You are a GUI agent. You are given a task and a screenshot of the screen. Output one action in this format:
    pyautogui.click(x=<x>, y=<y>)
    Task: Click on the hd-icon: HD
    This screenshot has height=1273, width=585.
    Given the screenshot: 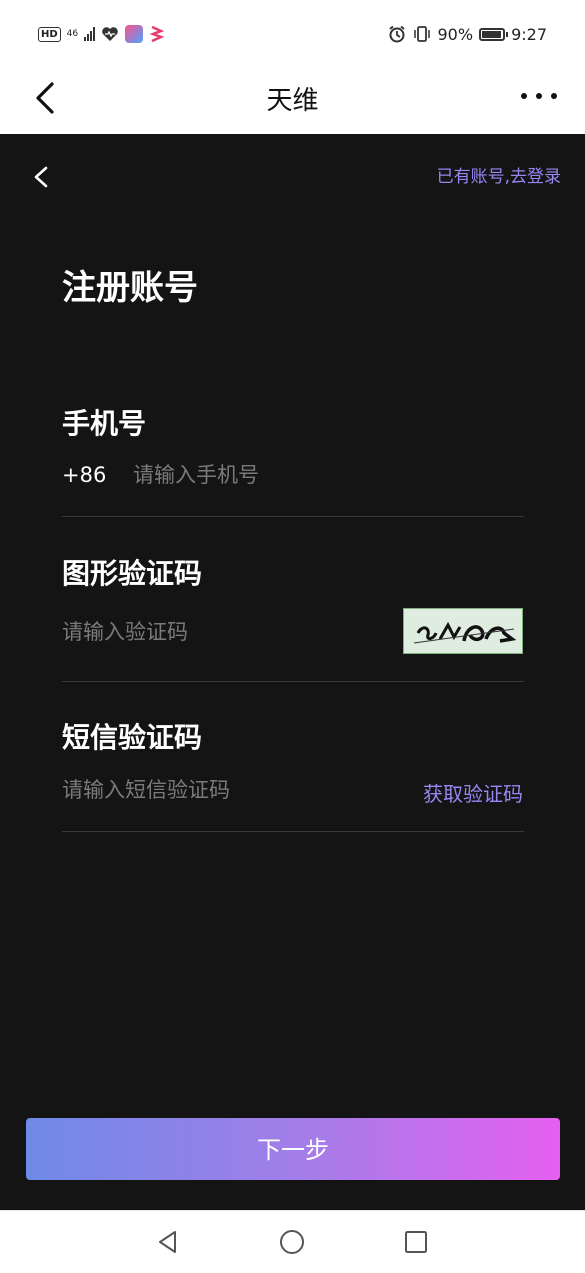 What is the action you would take?
    pyautogui.click(x=49, y=34)
    